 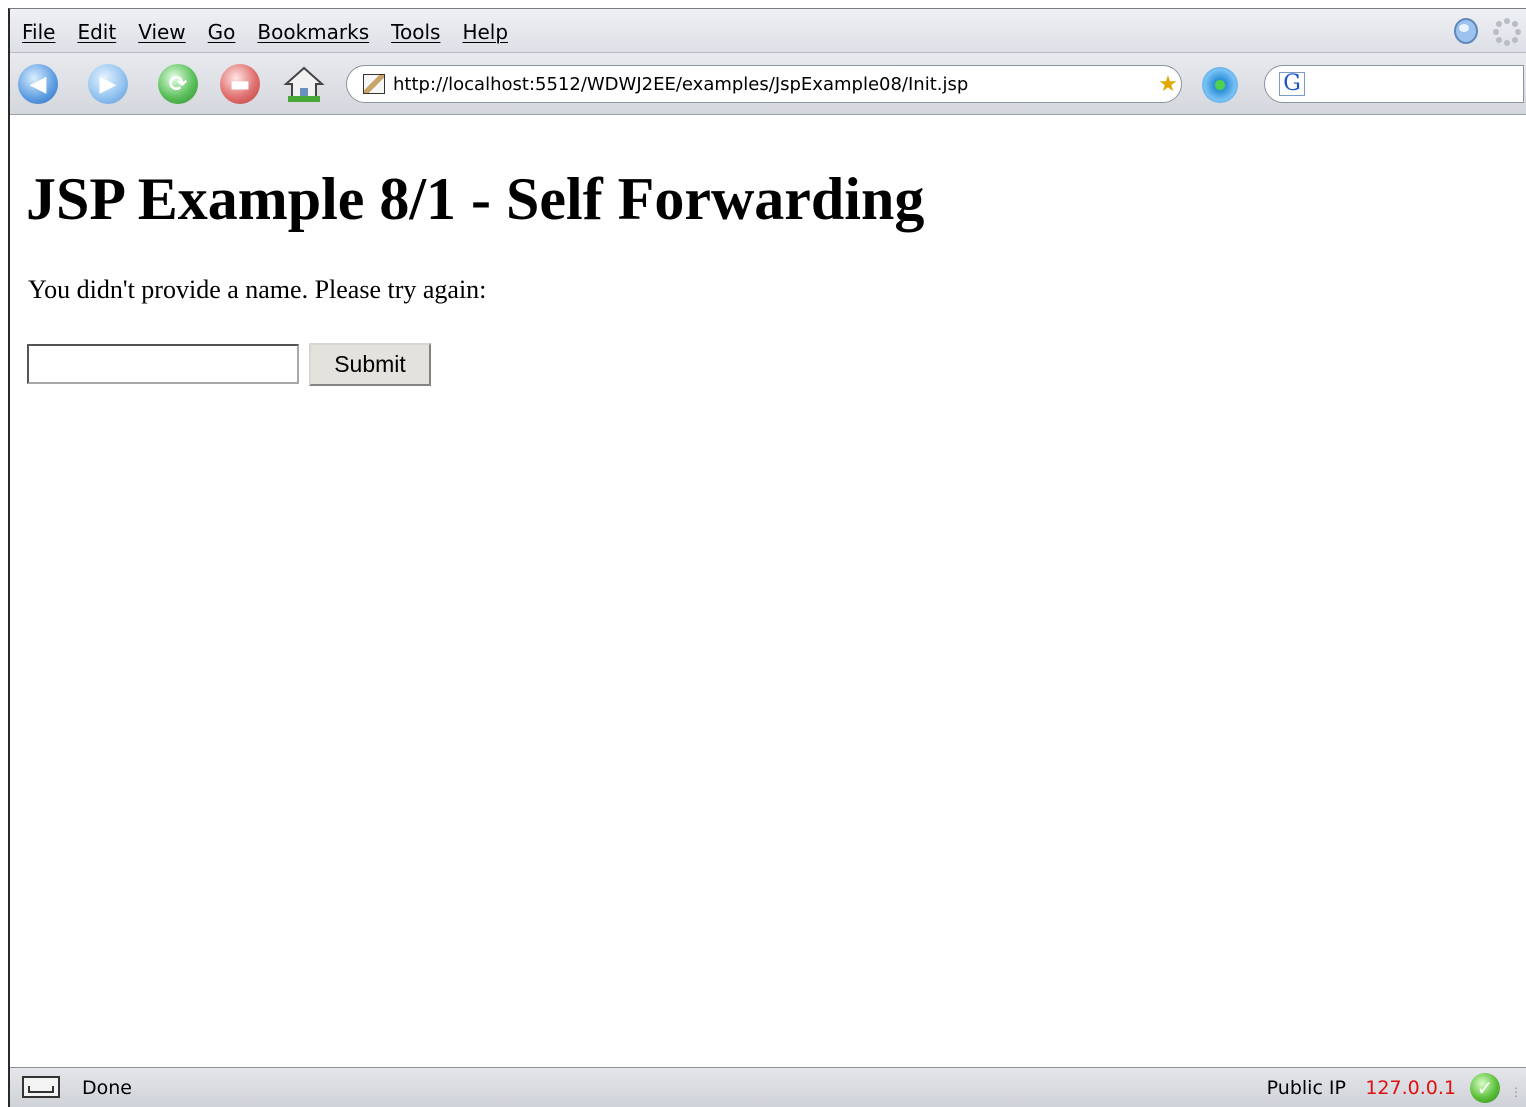 I want to click on reload-icon: ⟳, so click(x=178, y=84).